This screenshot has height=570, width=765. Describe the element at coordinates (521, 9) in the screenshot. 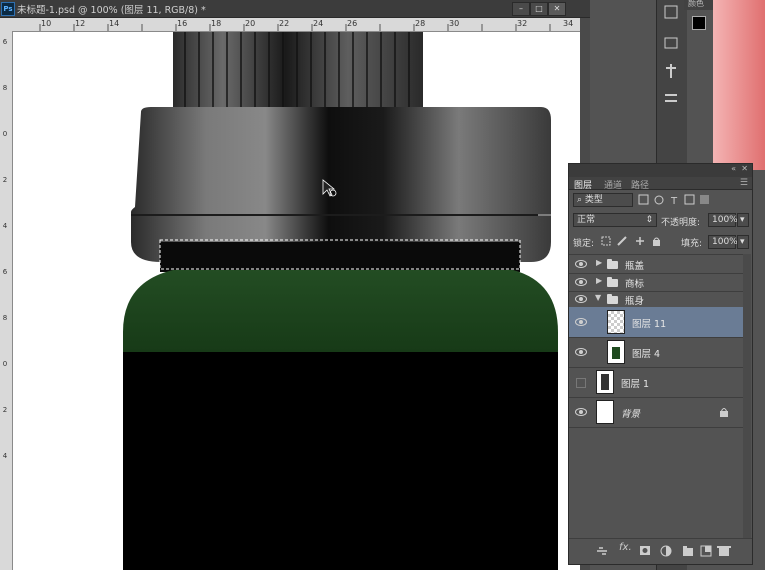

I see `minimize-button: –` at that location.